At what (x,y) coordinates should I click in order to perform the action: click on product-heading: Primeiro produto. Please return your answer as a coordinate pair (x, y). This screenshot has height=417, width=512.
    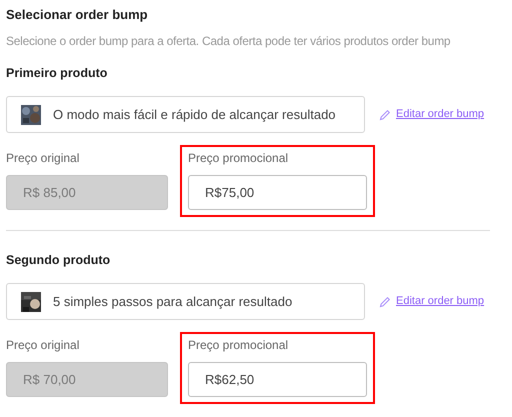
    Looking at the image, I should click on (57, 73).